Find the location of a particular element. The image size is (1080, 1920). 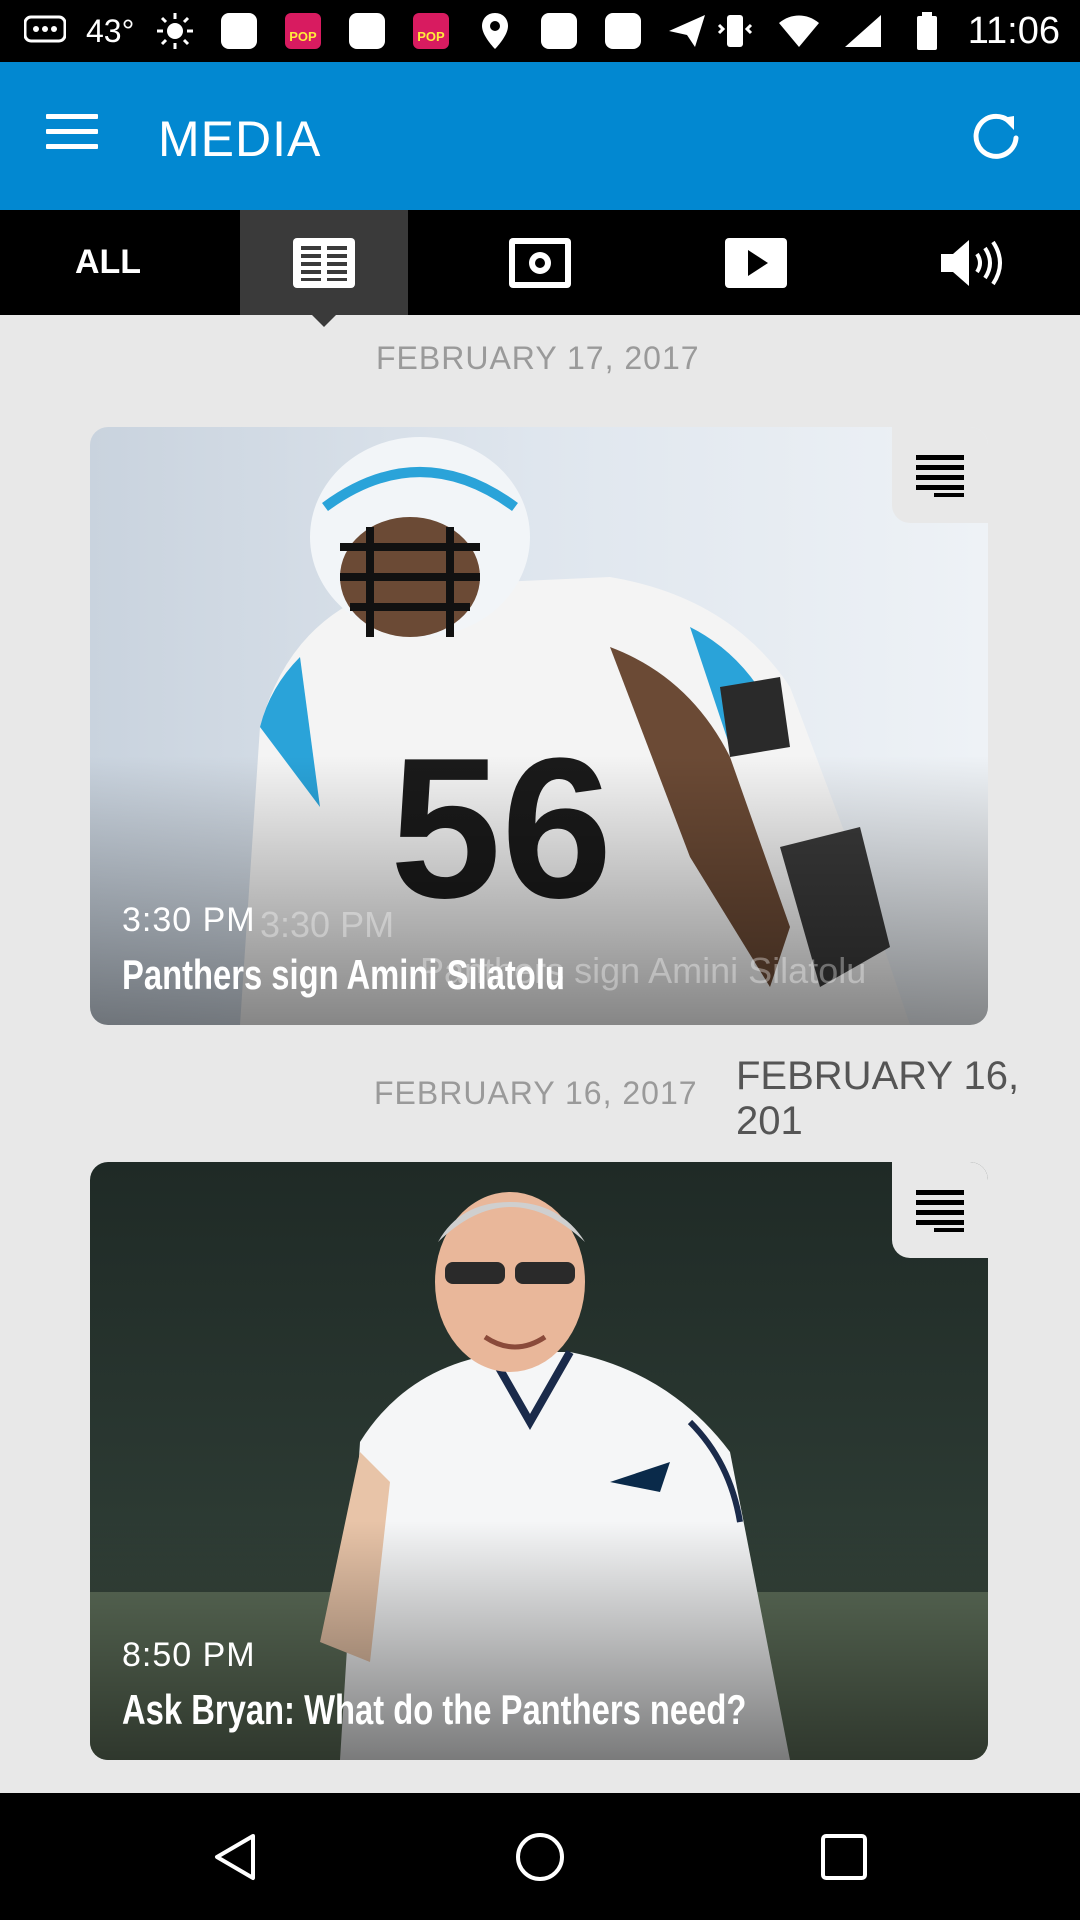

vibrate-icon is located at coordinates (735, 31).